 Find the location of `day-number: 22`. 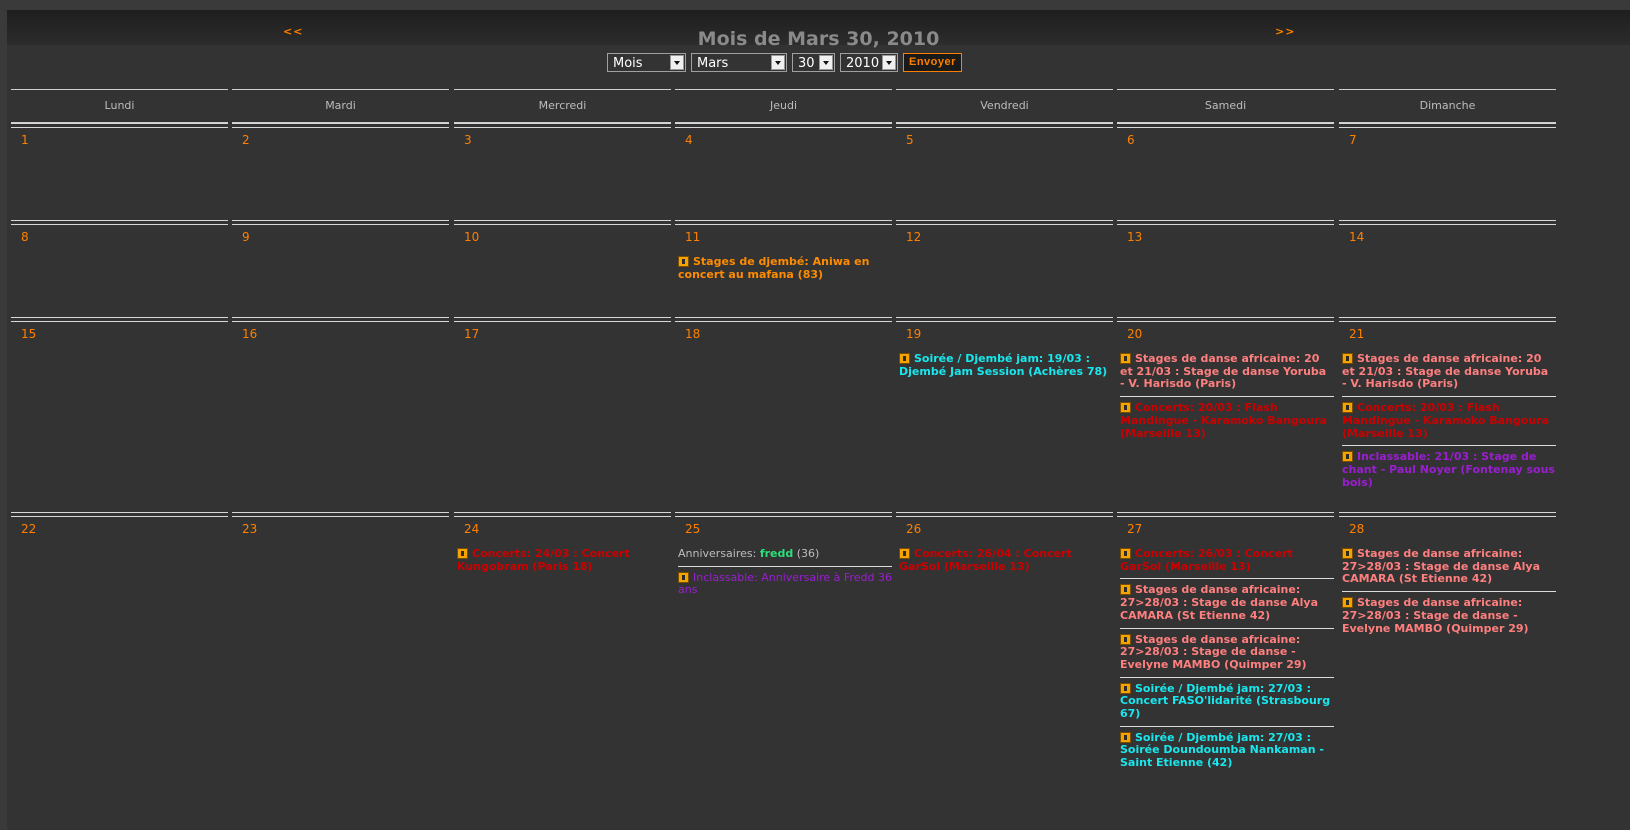

day-number: 22 is located at coordinates (28, 529).